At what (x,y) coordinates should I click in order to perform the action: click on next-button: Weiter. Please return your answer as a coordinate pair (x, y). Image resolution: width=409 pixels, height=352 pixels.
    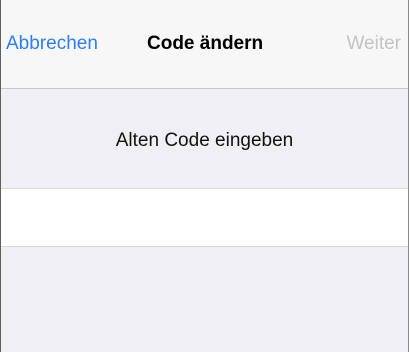
    Looking at the image, I should click on (373, 44).